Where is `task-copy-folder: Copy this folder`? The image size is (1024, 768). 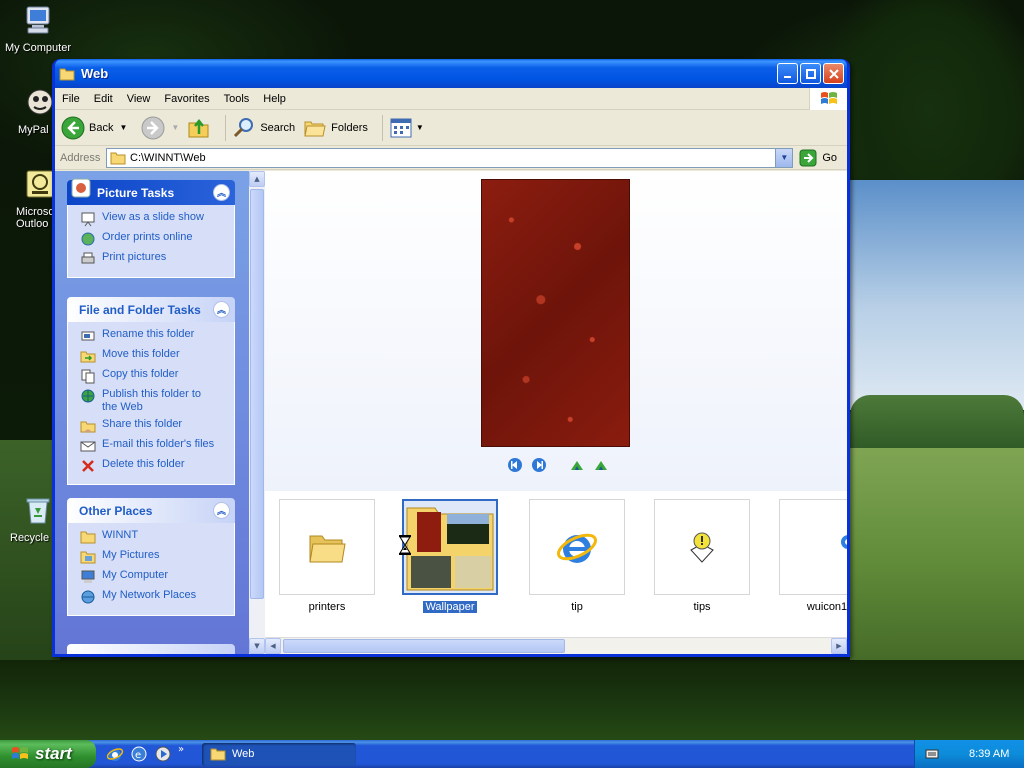
task-copy-folder: Copy this folder is located at coordinates (157, 378).